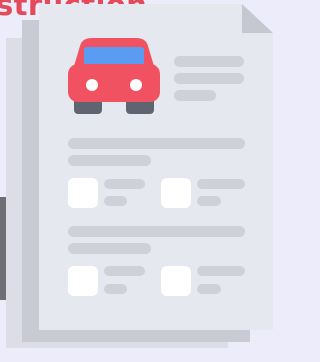 The height and width of the screenshot is (362, 320). I want to click on edge-strip, so click(3, 248).